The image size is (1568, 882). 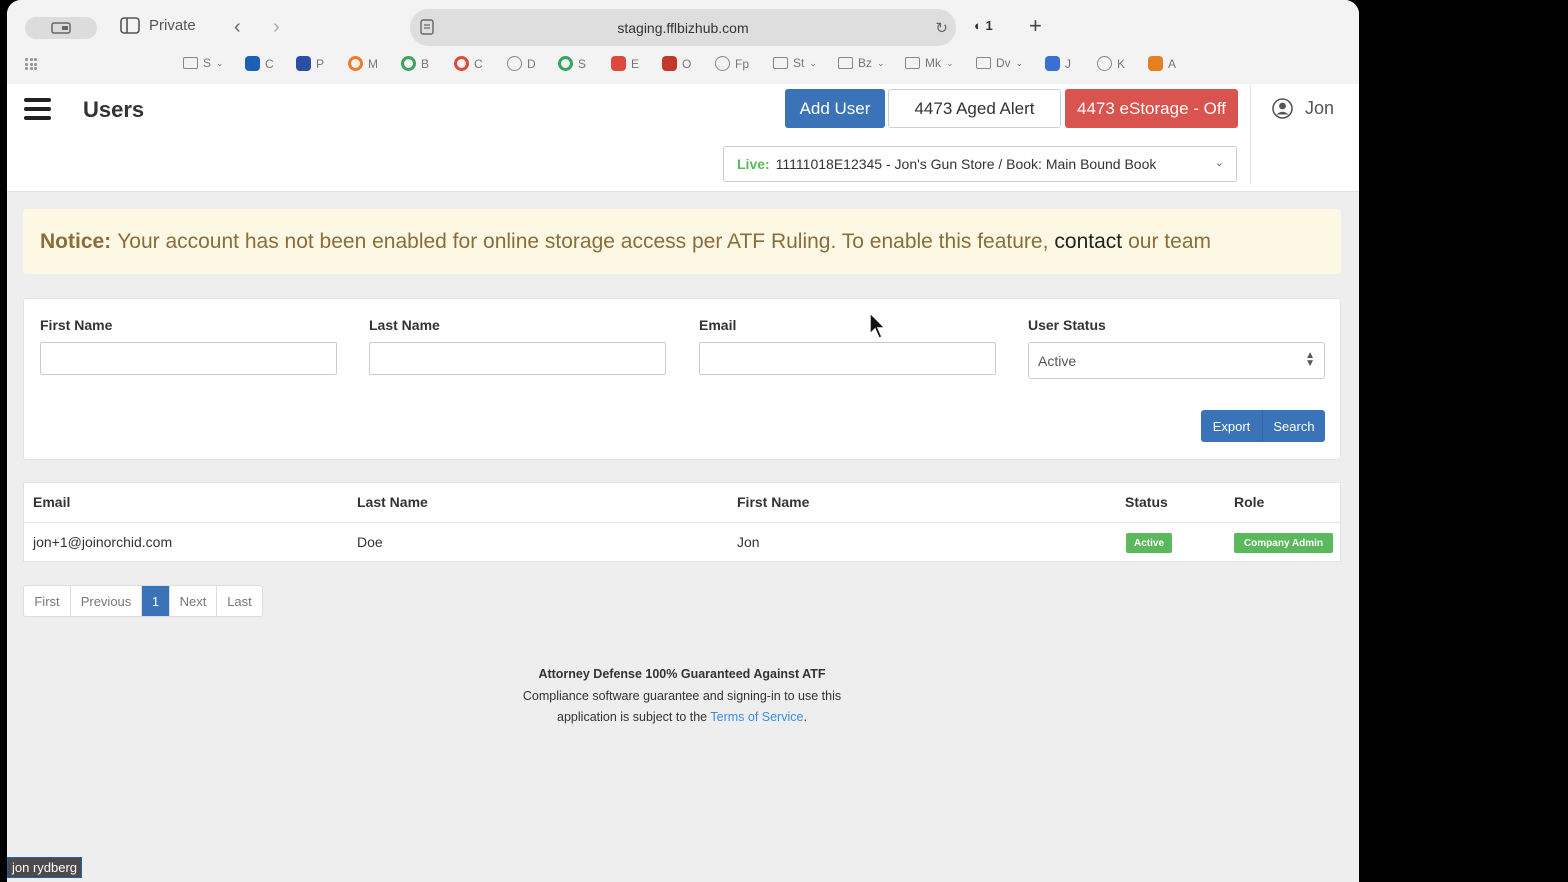 I want to click on bookmark-item: S, so click(x=572, y=63).